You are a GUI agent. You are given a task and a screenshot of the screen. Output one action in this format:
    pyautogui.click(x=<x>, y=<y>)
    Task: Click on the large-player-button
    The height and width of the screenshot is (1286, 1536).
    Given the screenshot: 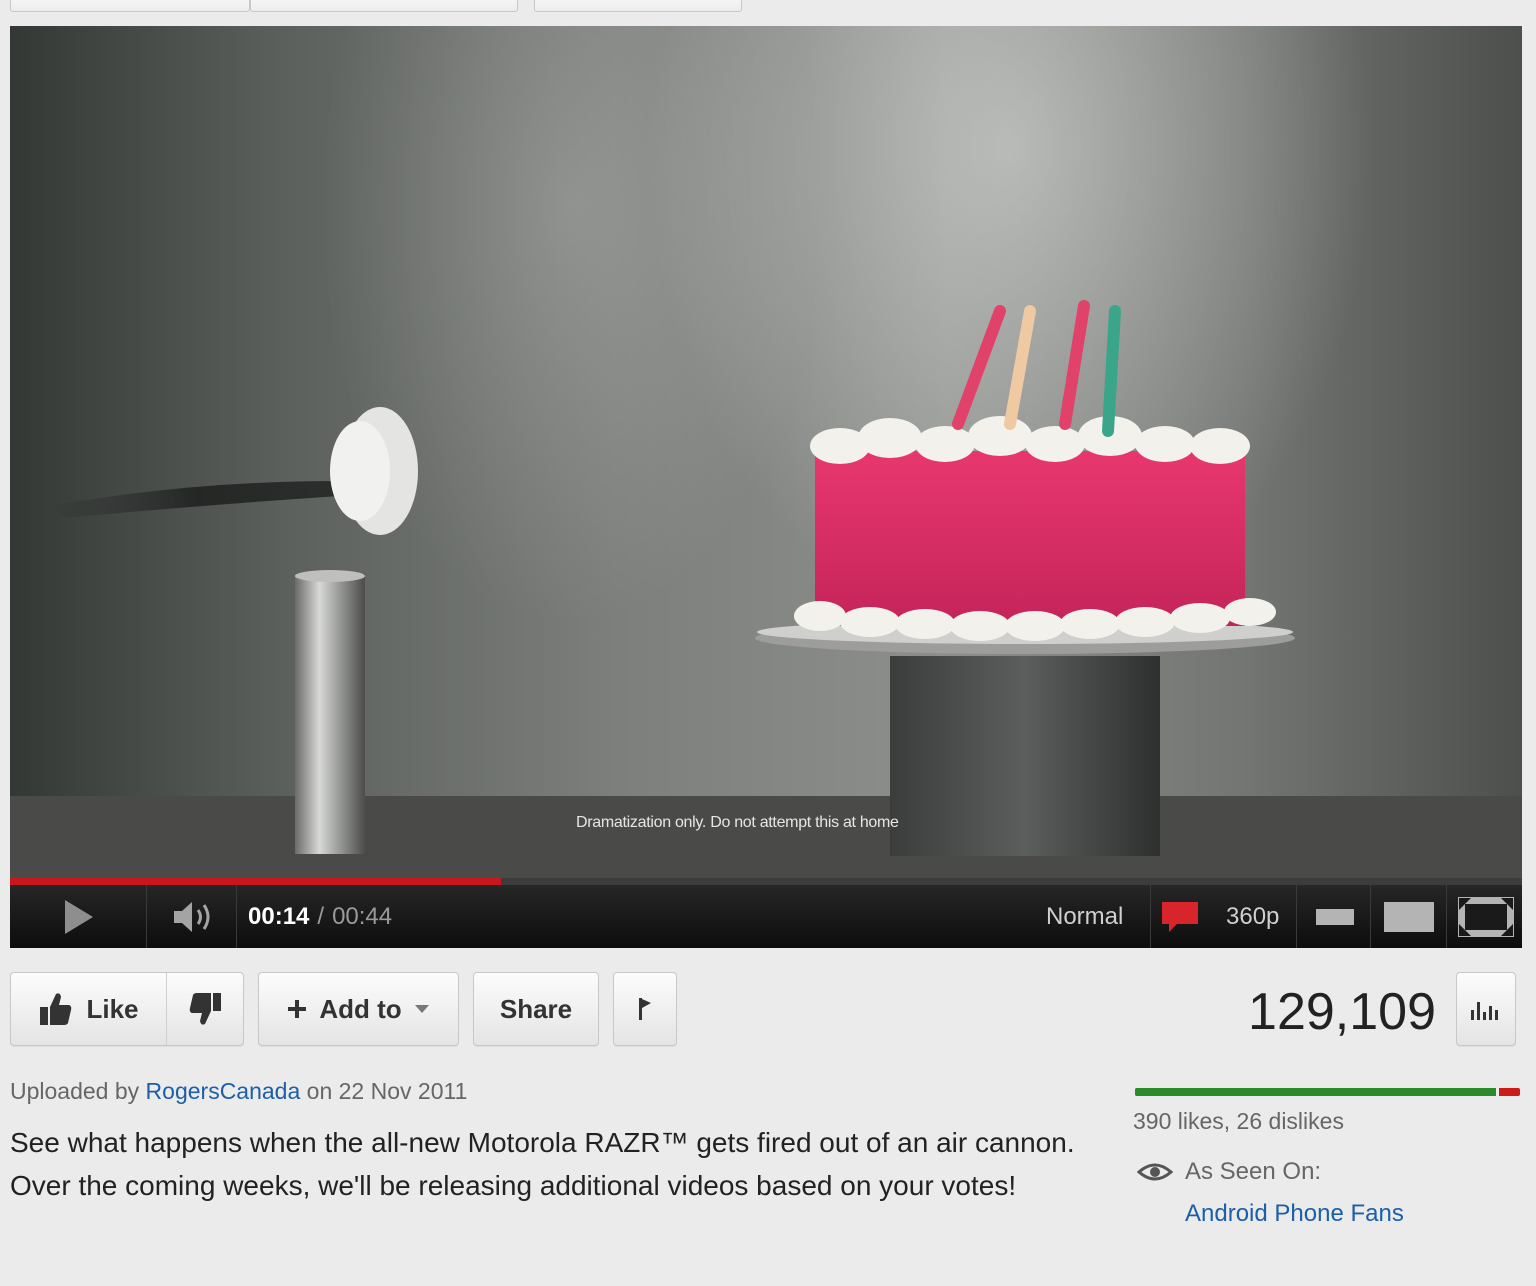 What is the action you would take?
    pyautogui.click(x=1409, y=916)
    